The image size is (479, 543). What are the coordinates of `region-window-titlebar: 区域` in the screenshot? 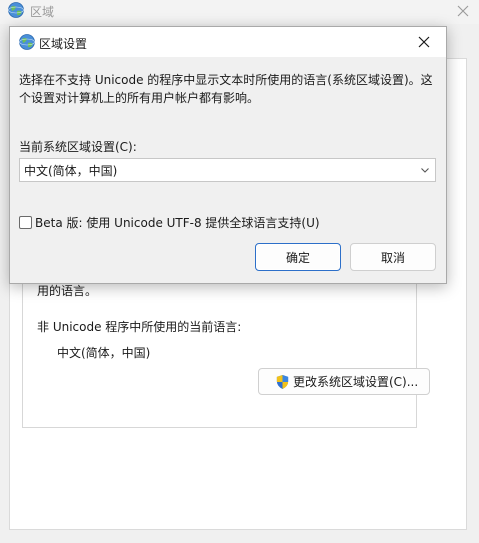 It's located at (239, 12).